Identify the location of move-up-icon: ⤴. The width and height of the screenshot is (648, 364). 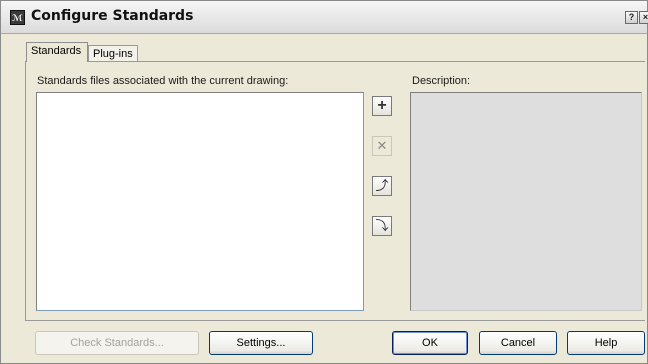
(382, 185).